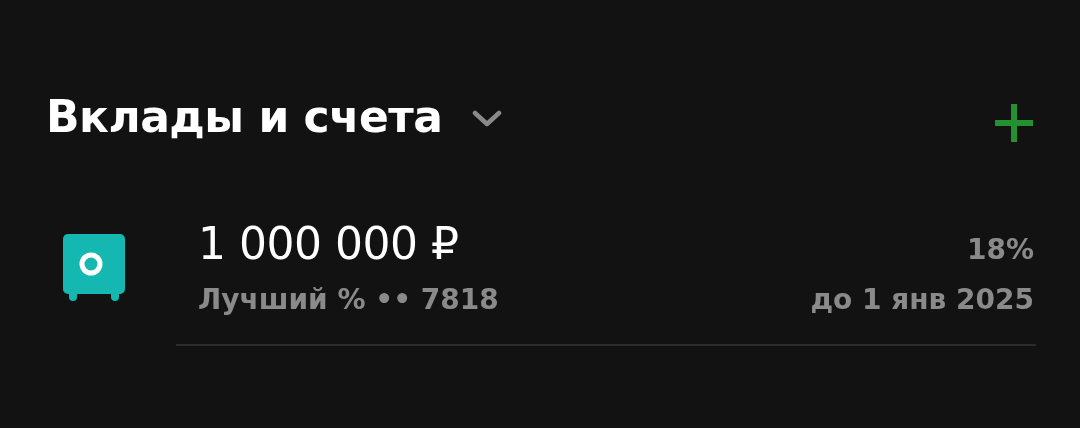  What do you see at coordinates (94, 268) in the screenshot?
I see `safe-icon` at bounding box center [94, 268].